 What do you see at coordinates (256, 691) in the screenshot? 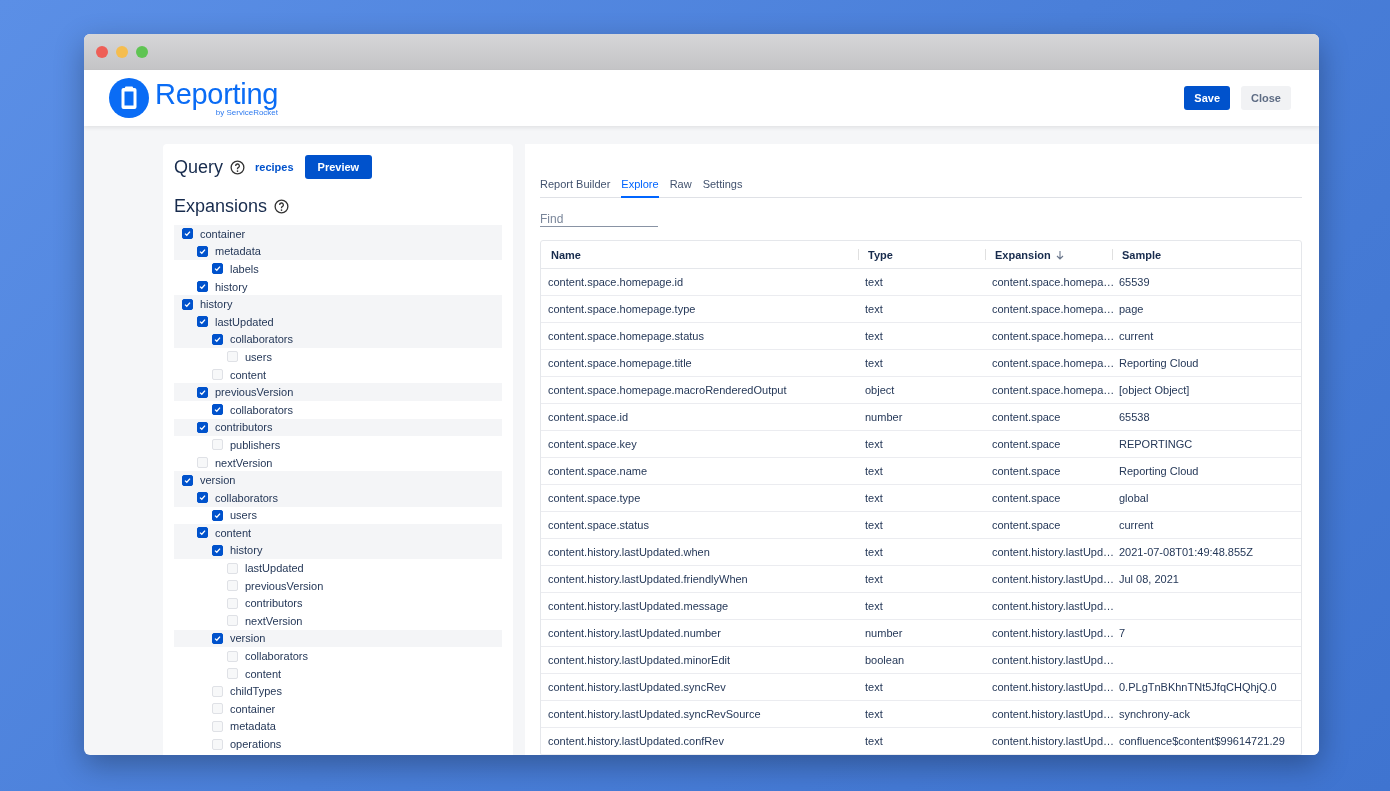
I see `tree-item-label: childTypes` at bounding box center [256, 691].